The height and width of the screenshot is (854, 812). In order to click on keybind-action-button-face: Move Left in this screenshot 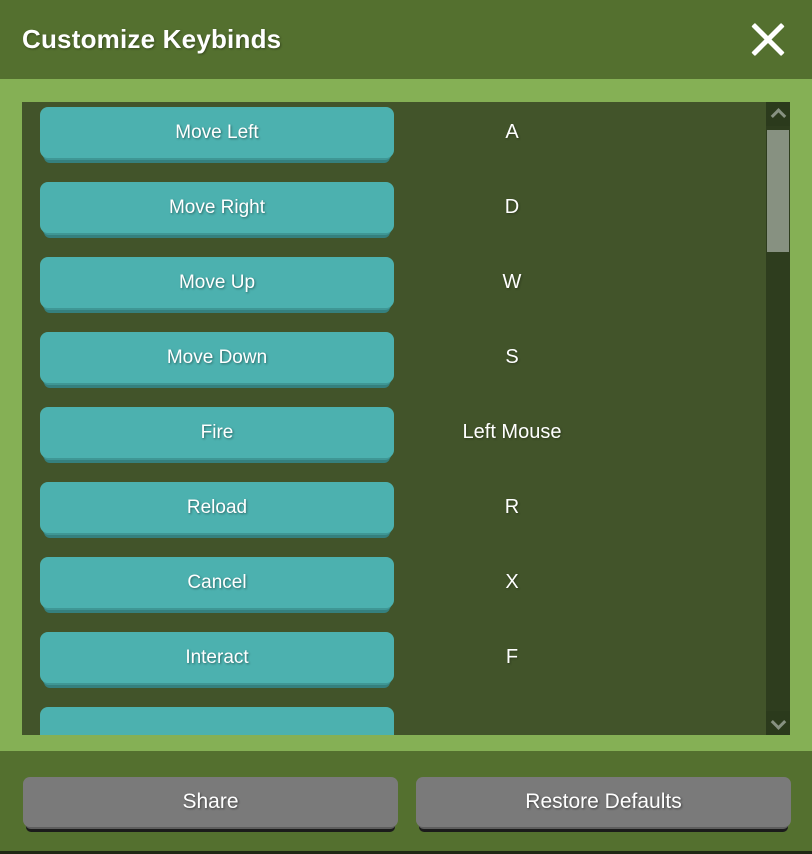, I will do `click(217, 132)`.